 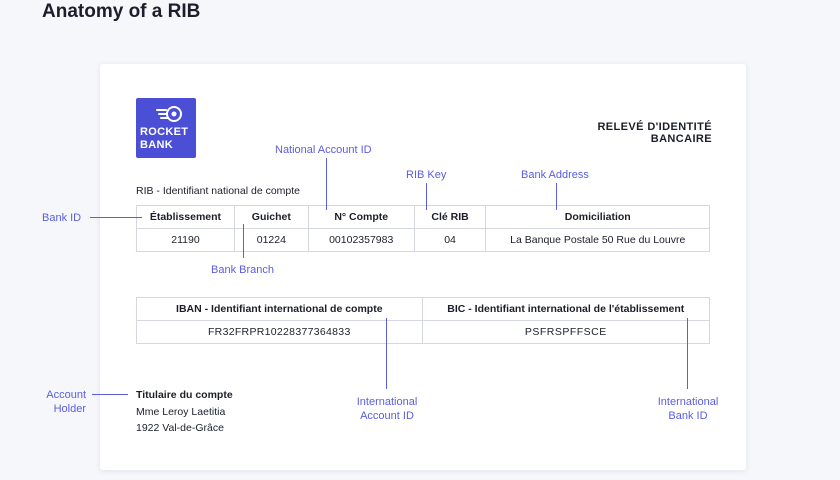 What do you see at coordinates (450, 240) in the screenshot?
I see `value-cle-rib: 04` at bounding box center [450, 240].